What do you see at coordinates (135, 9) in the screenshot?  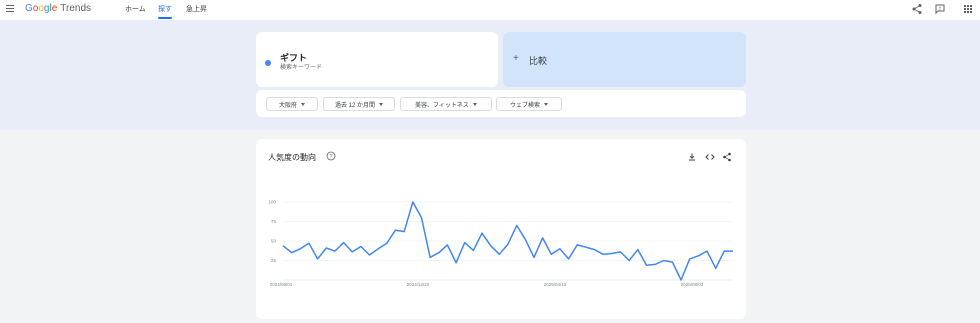 I see `nav-home: ホーム` at bounding box center [135, 9].